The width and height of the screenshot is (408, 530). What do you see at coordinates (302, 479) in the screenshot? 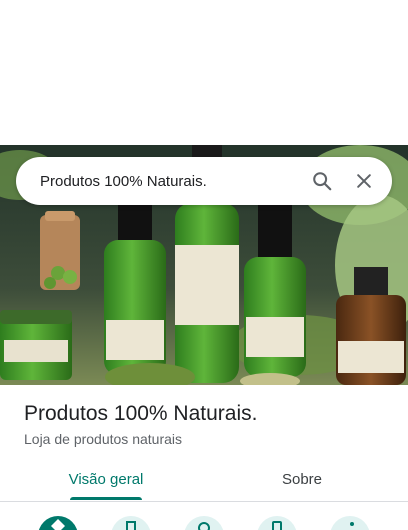
I see `tab-about: Sobre` at bounding box center [302, 479].